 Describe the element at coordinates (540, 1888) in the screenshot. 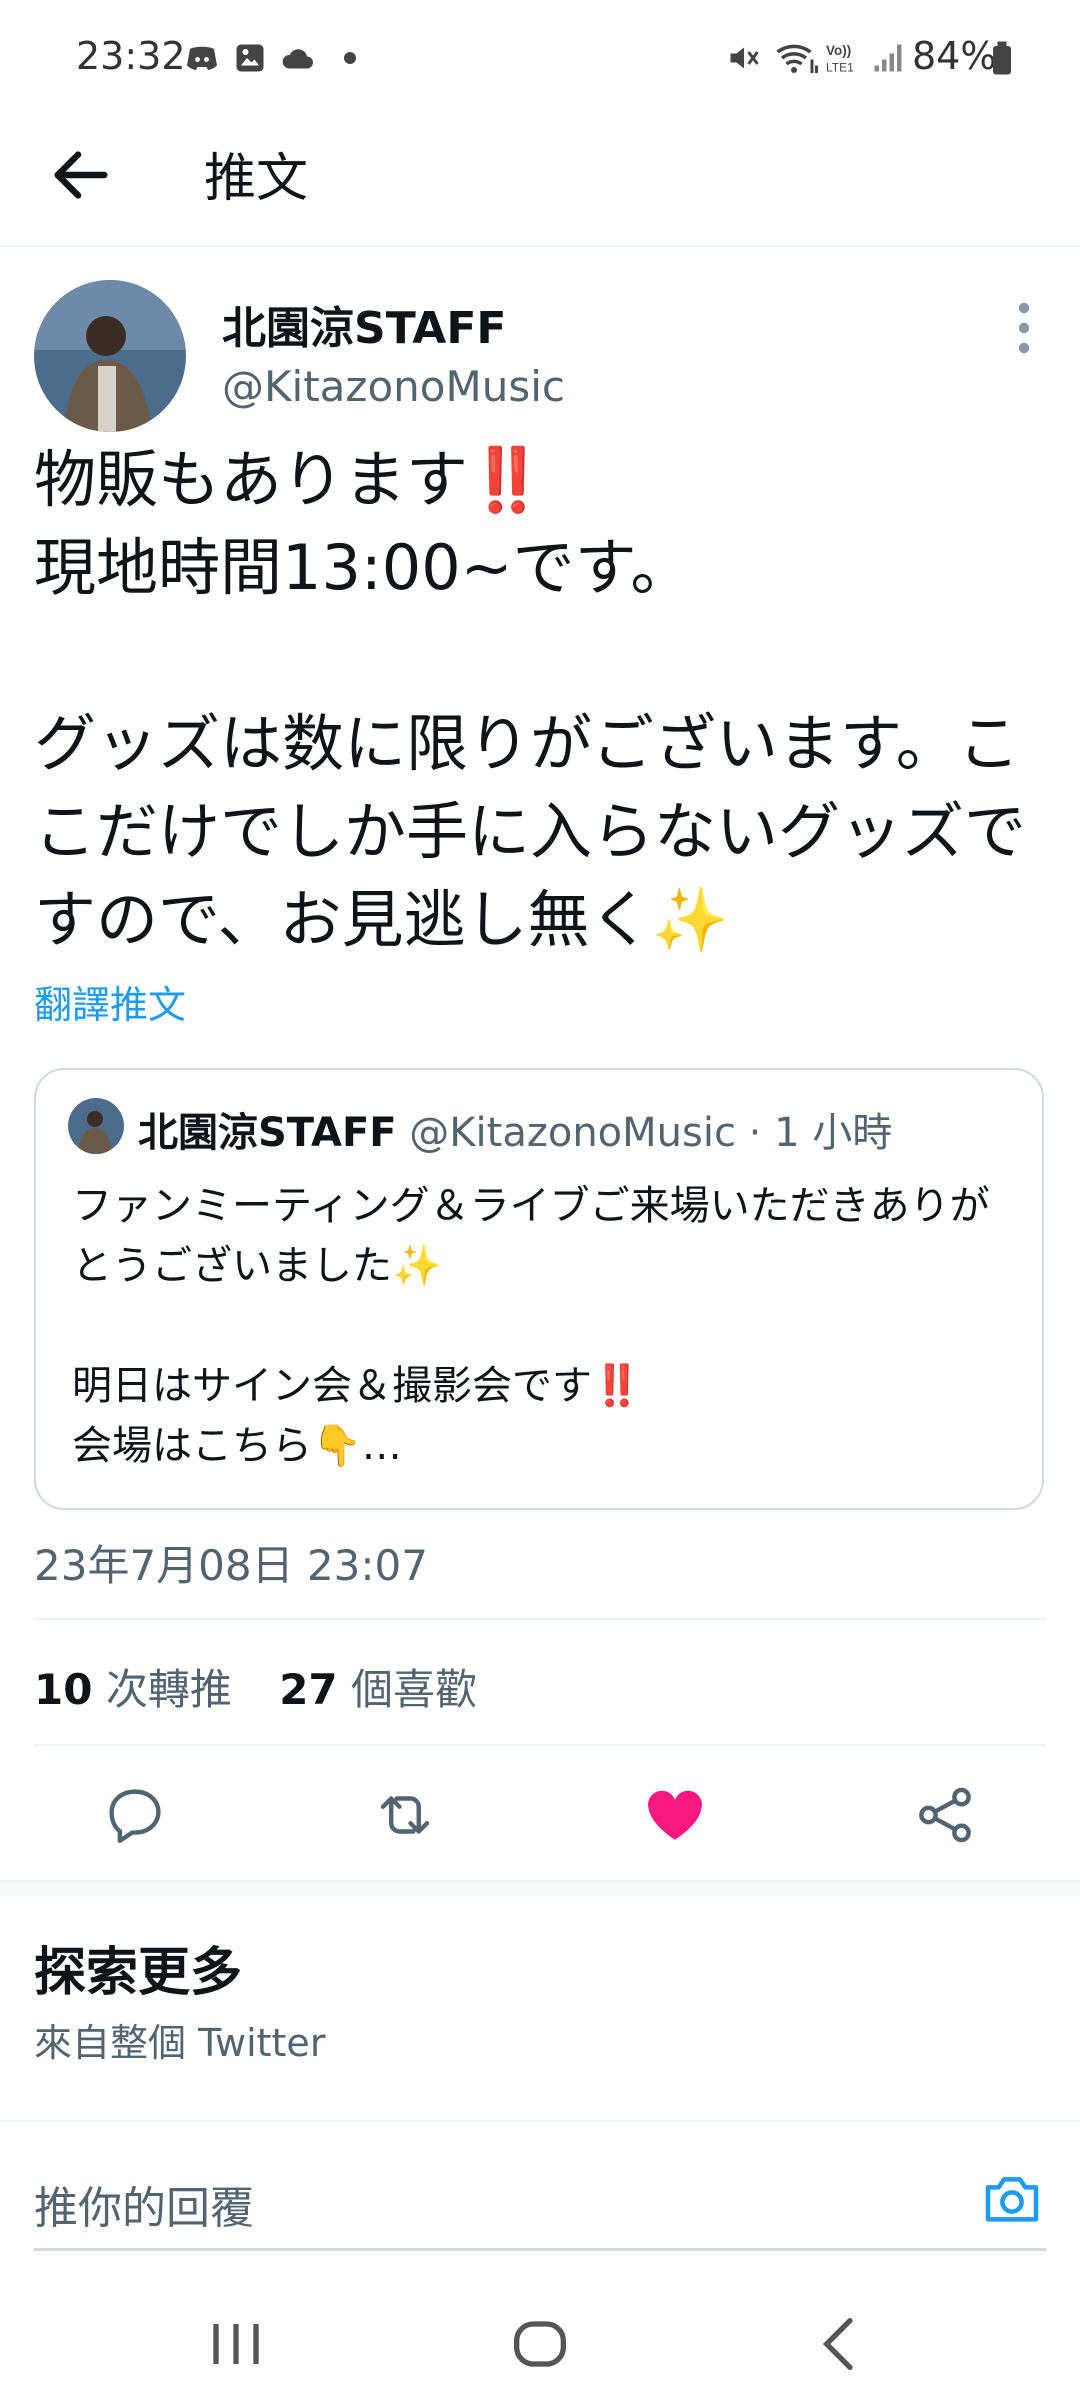

I see `section-separator` at that location.